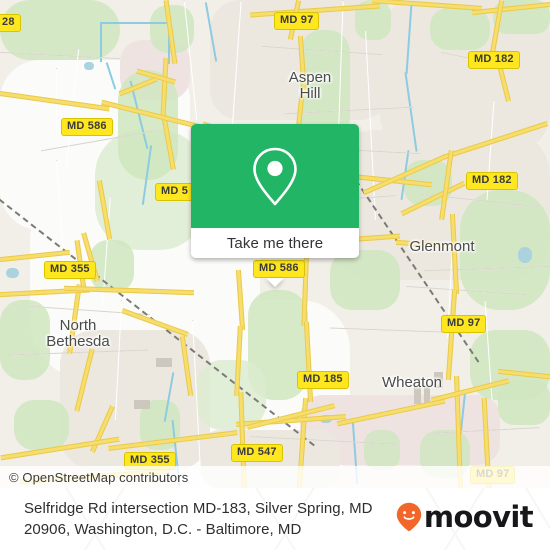  Describe the element at coordinates (478, 516) in the screenshot. I see `moovit-wordmark: moovit` at that location.